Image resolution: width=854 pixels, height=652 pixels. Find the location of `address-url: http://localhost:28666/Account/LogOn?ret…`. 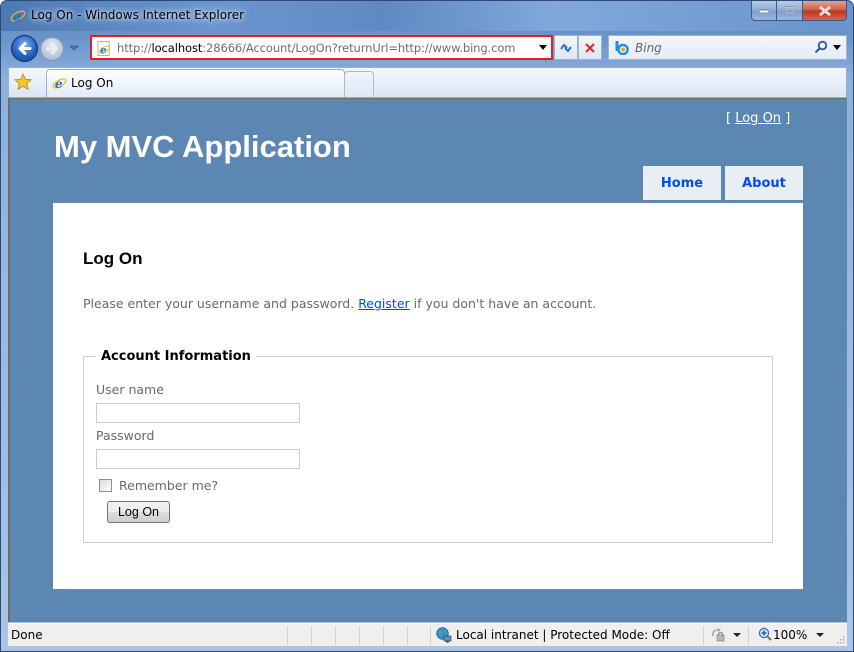

address-url: http://localhost:28666/Account/LogOn?ret… is located at coordinates (316, 48).